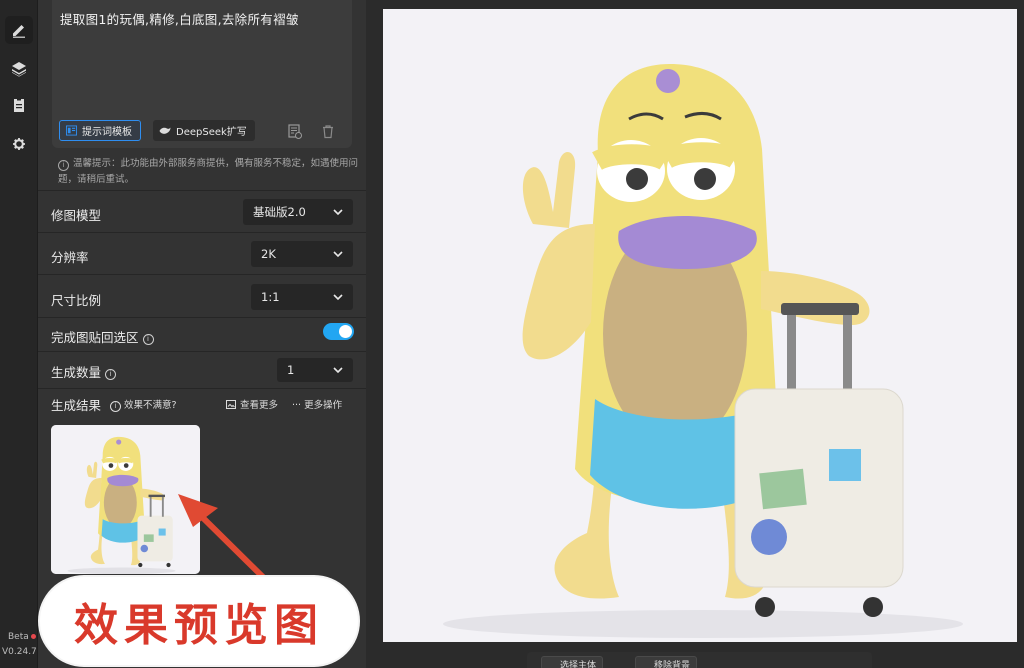  What do you see at coordinates (199, 625) in the screenshot?
I see `annotation-text: 效果预览图` at bounding box center [199, 625].